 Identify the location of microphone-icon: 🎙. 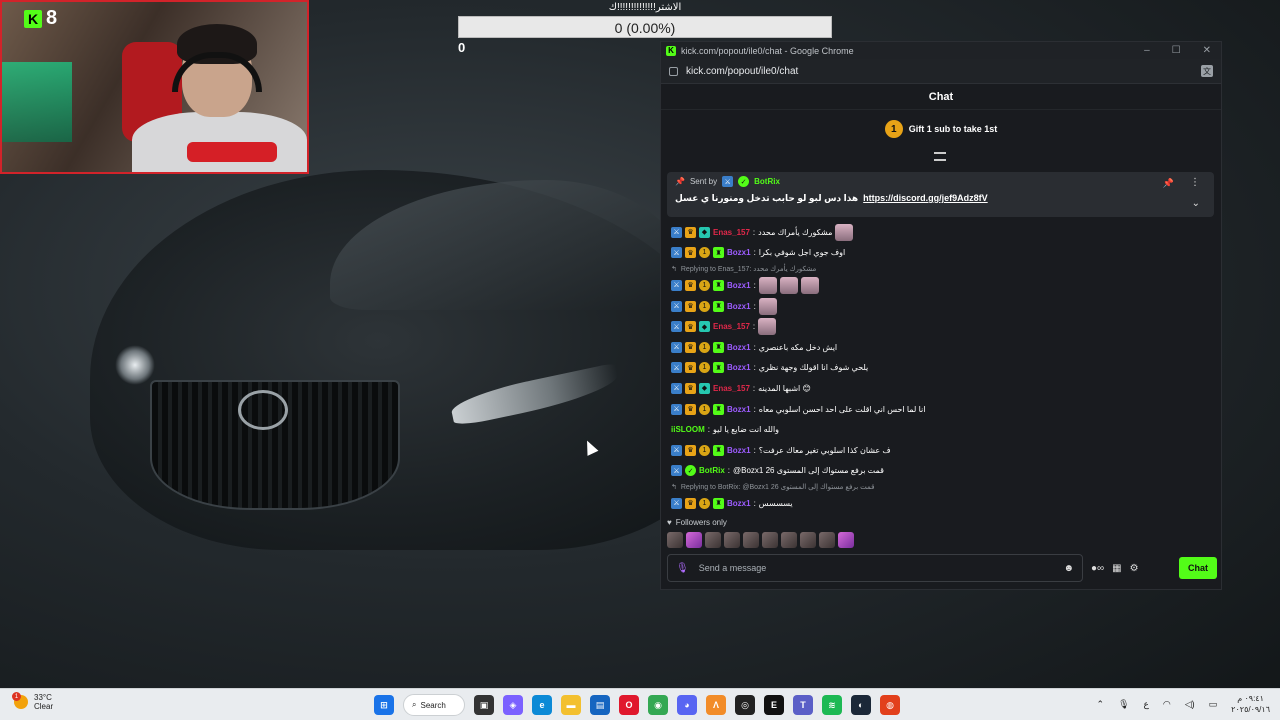
(682, 568).